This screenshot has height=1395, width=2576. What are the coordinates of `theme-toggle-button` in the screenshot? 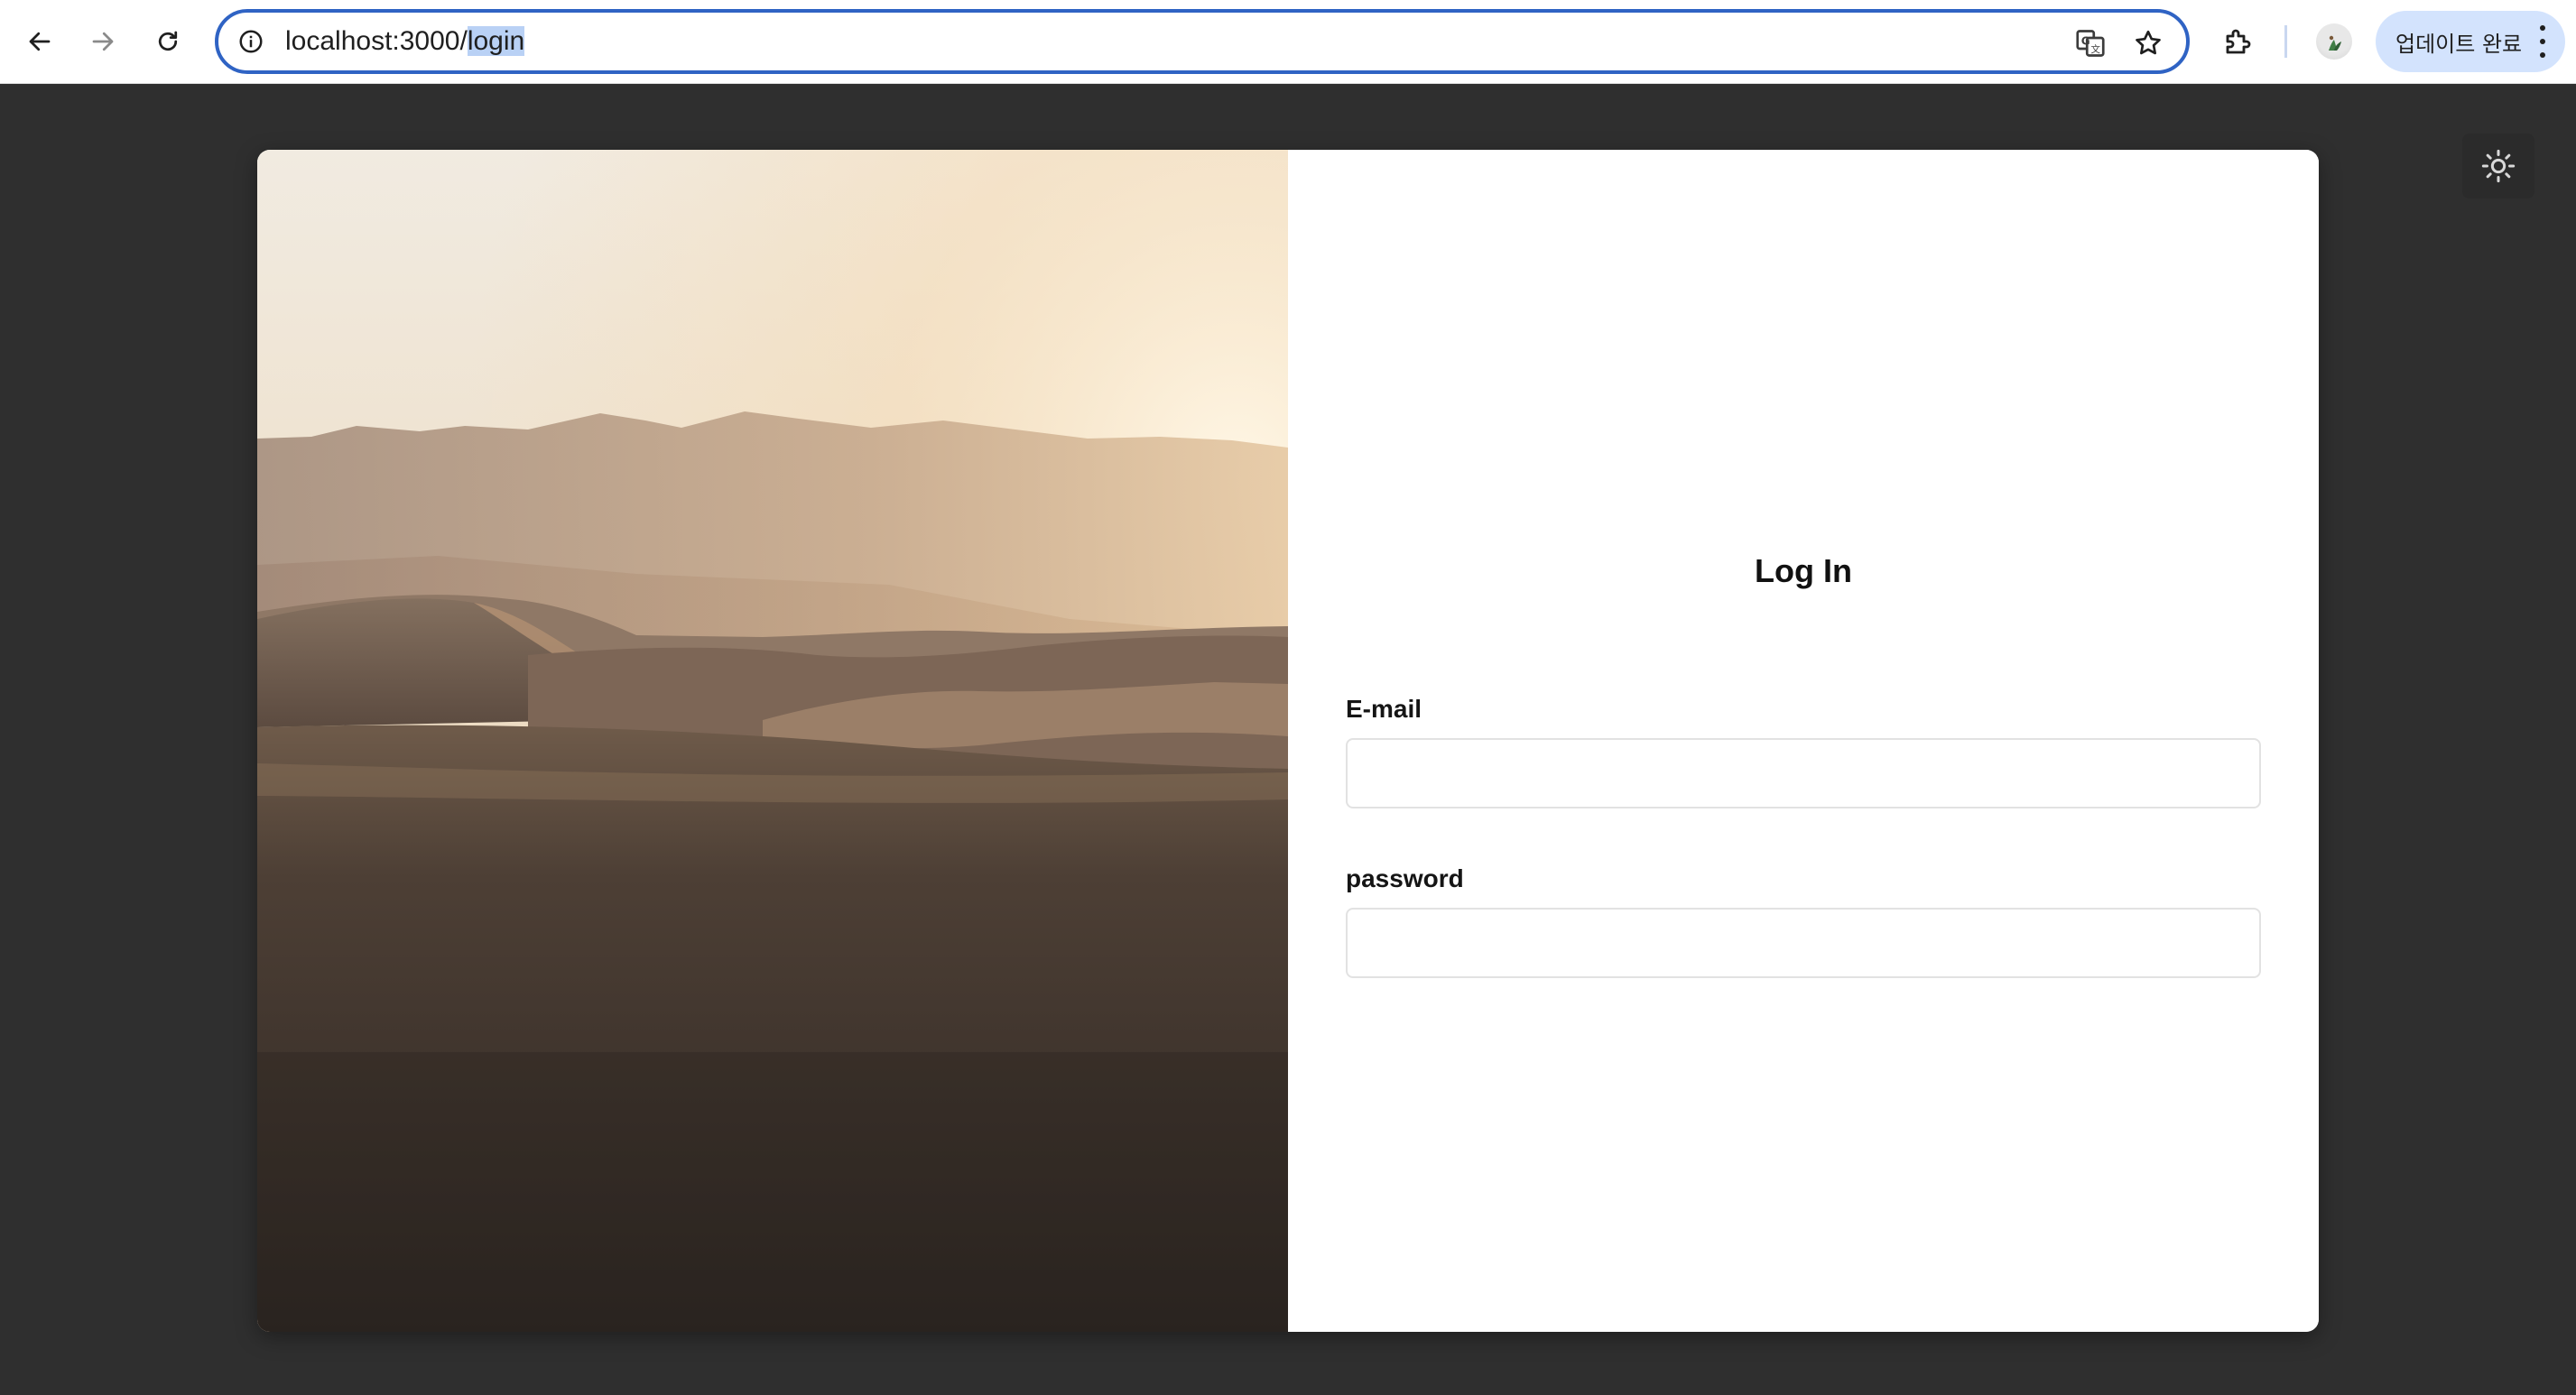 It's located at (2498, 166).